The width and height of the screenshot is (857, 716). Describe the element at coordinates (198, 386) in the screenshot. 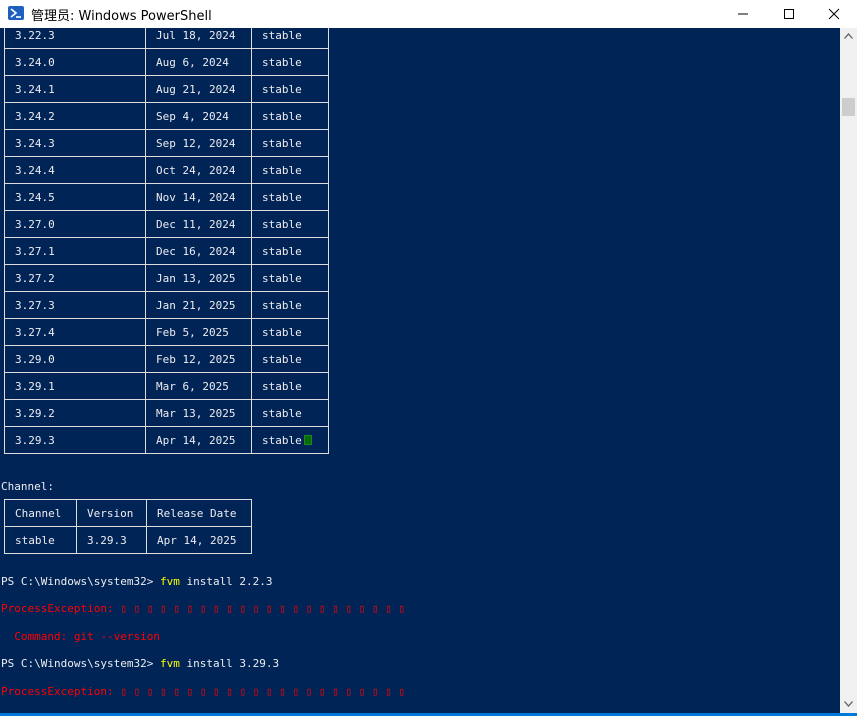

I see `date-cell: Mar 6, 2025` at that location.